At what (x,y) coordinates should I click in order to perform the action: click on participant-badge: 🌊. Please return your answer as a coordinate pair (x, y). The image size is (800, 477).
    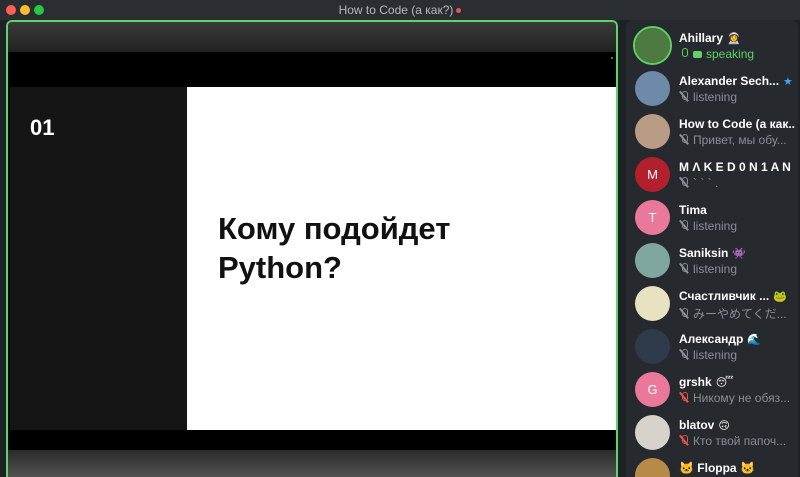
    Looking at the image, I should click on (754, 339).